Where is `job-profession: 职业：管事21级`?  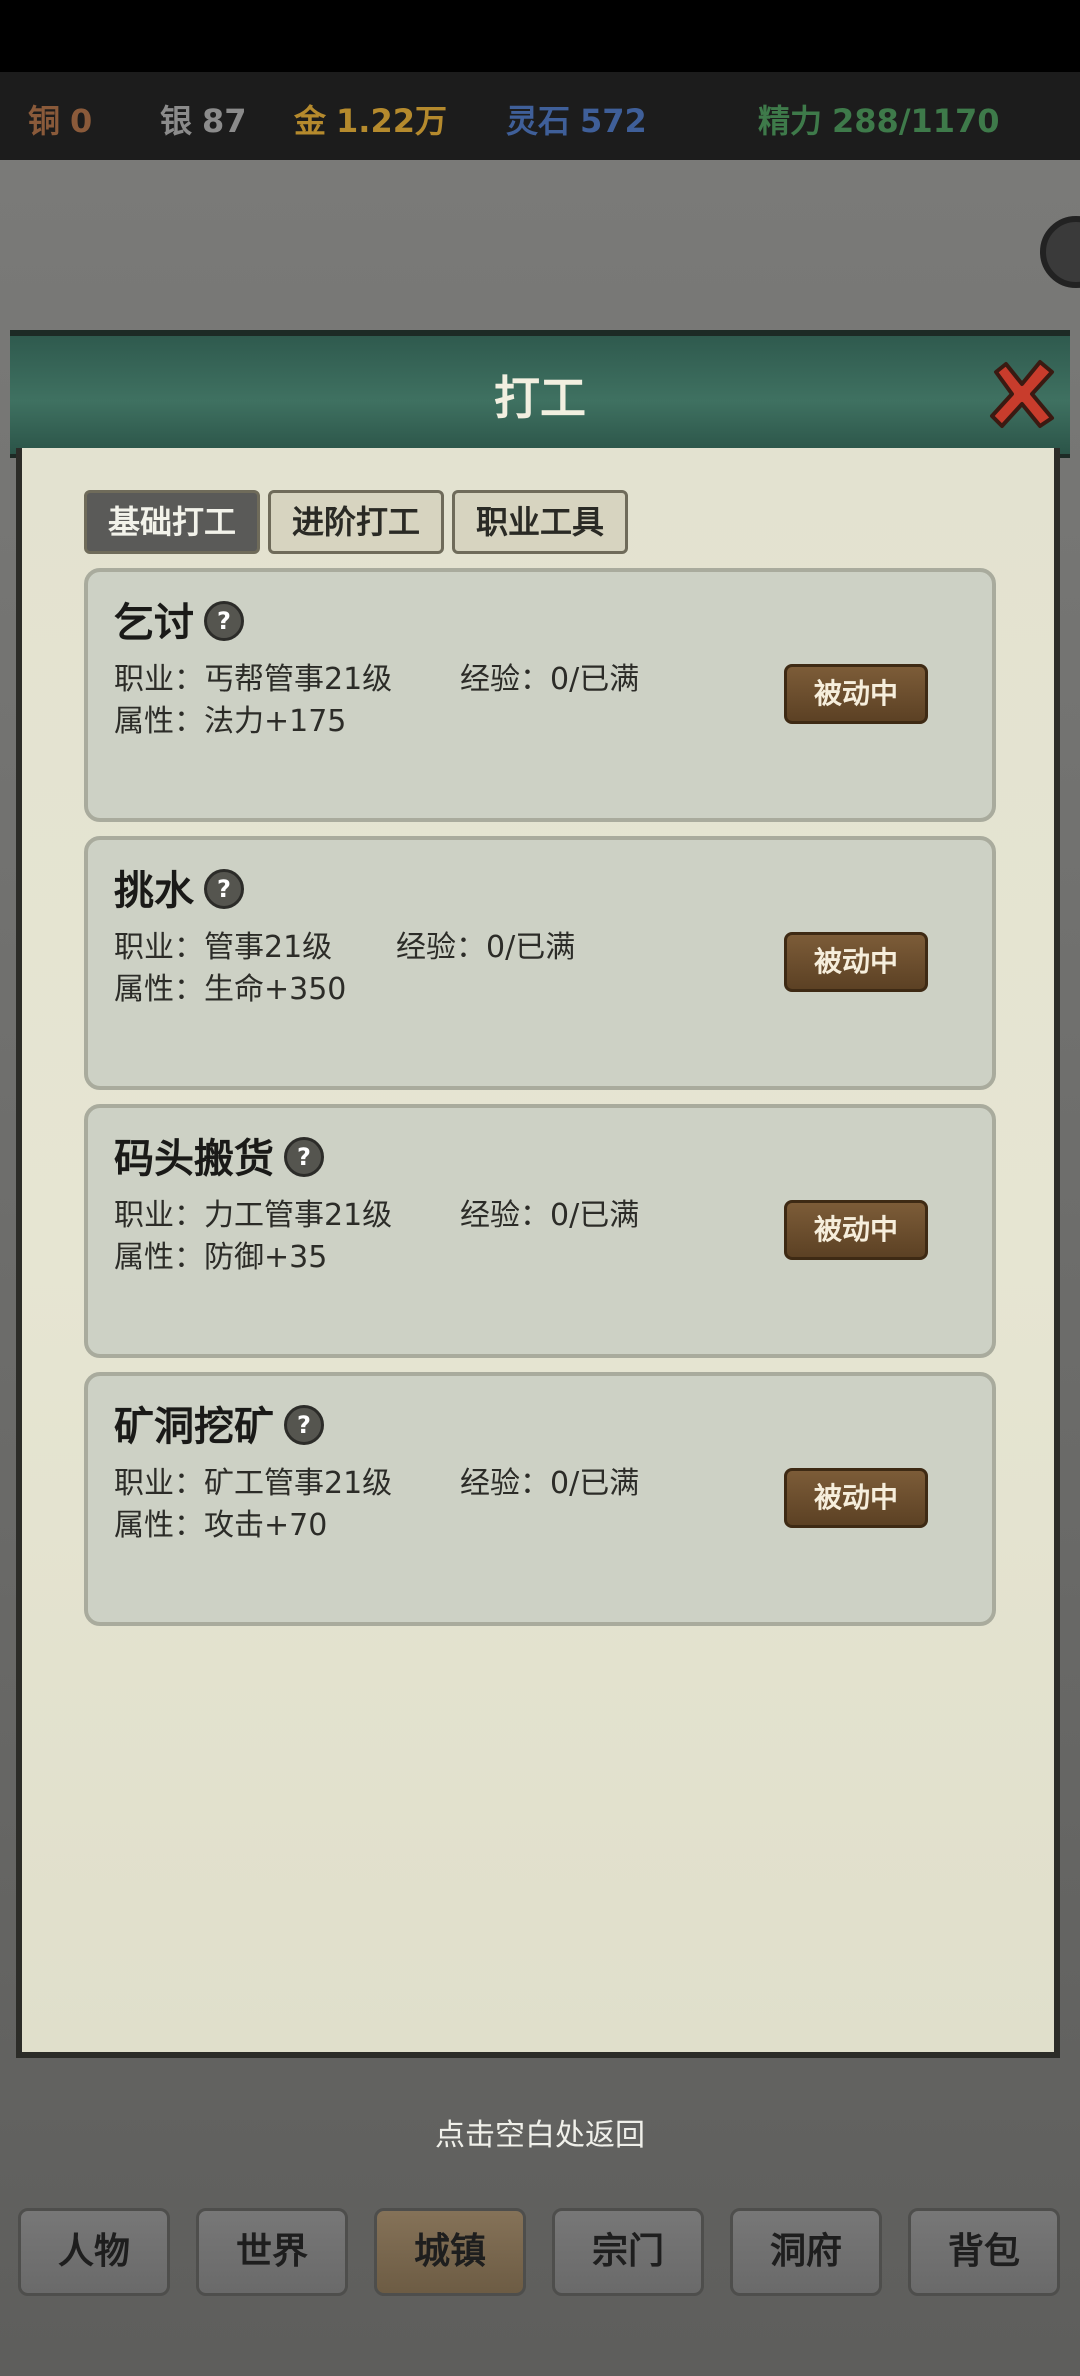 job-profession: 职业：管事21级 is located at coordinates (223, 947).